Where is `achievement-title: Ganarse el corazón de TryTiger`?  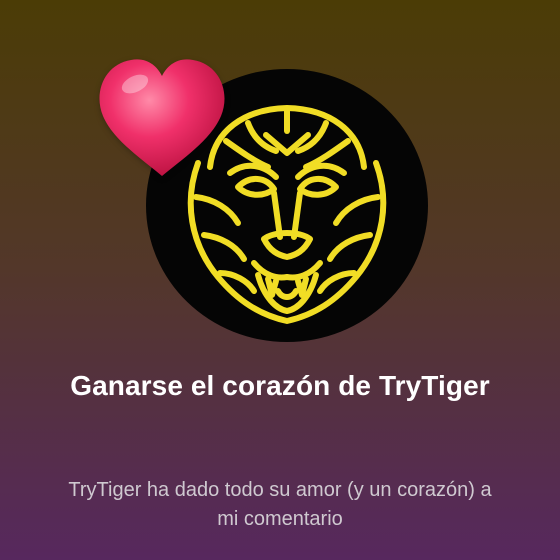 achievement-title: Ganarse el corazón de TryTiger is located at coordinates (280, 385).